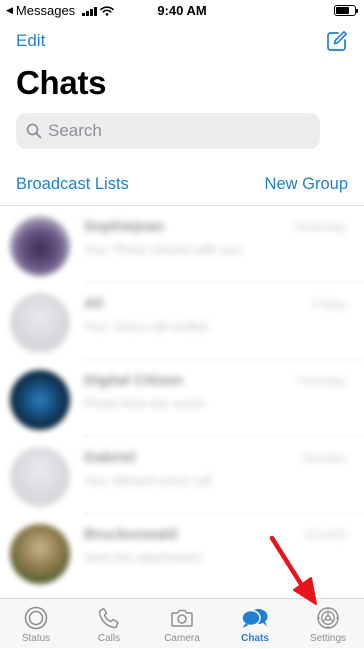  Describe the element at coordinates (182, 186) in the screenshot. I see `list-actions: Broadcast Lists New Group` at that location.